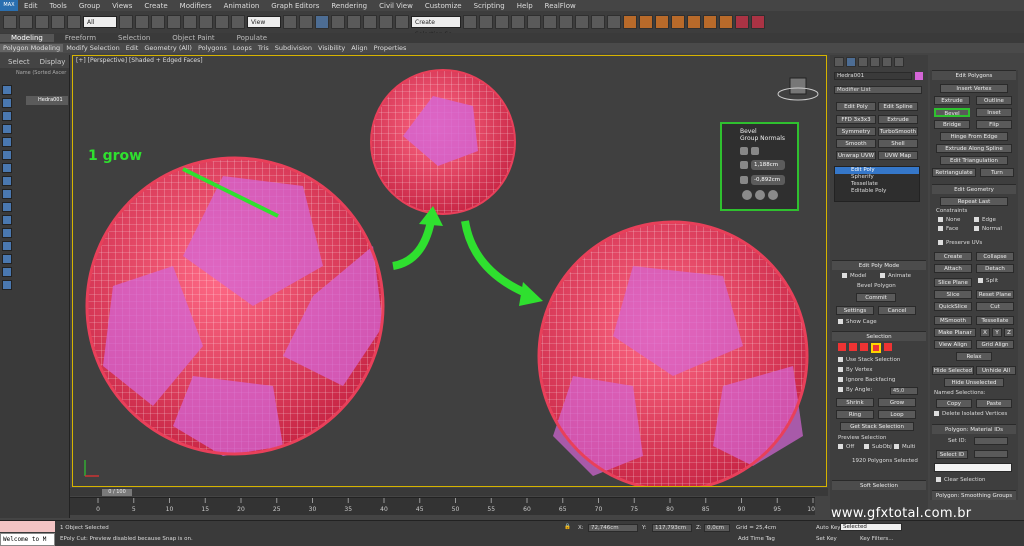 The height and width of the screenshot is (546, 1024). Describe the element at coordinates (904, 391) in the screenshot. I see `by-angle-field: 45,0` at that location.